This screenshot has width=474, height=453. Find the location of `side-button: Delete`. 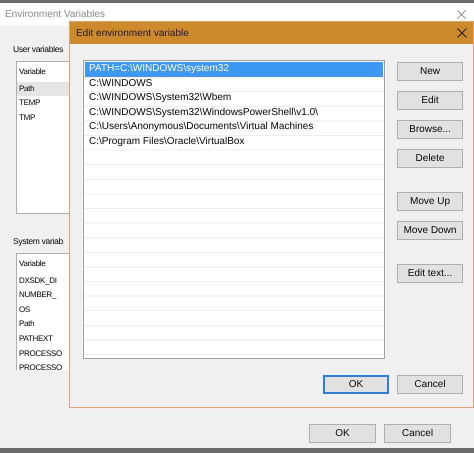

side-button: Delete is located at coordinates (430, 158).